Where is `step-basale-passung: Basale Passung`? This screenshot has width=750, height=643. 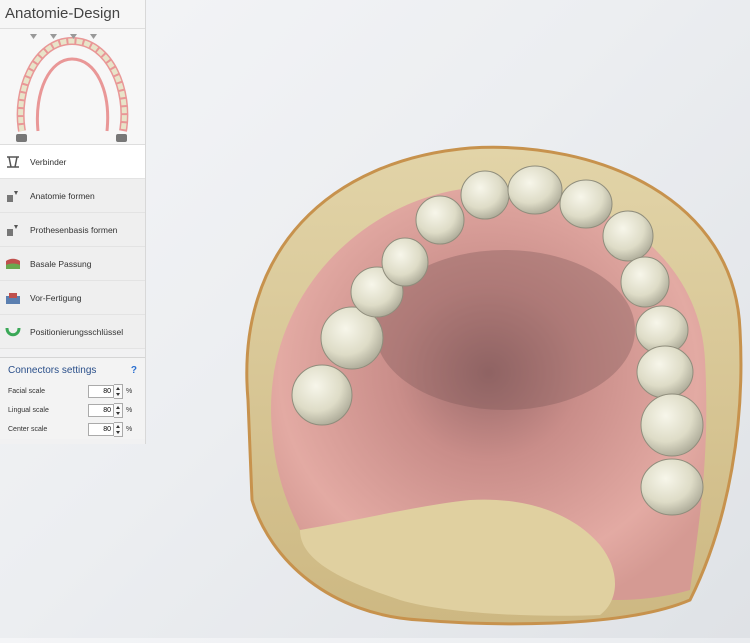
step-basale-passung: Basale Passung is located at coordinates (72, 264).